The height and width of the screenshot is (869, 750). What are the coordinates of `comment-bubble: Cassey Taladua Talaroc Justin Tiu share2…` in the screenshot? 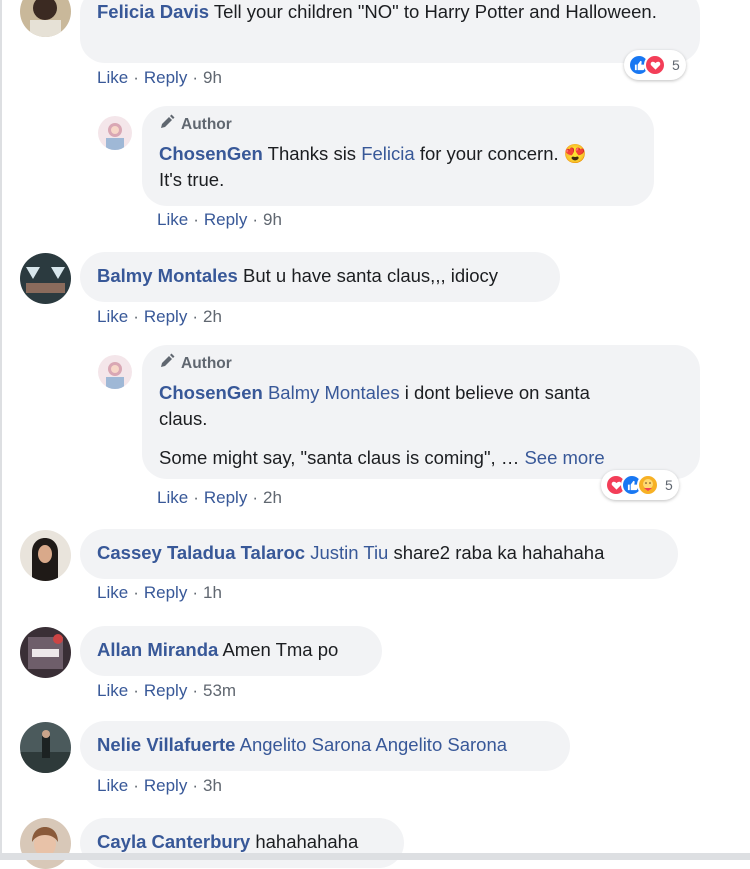 It's located at (379, 554).